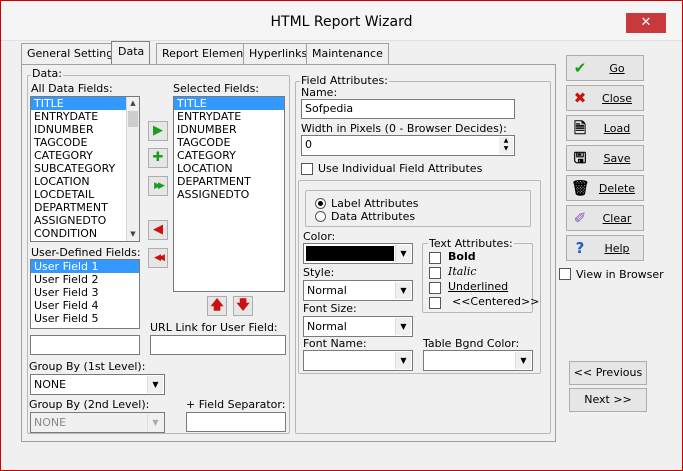 This screenshot has height=471, width=683. Describe the element at coordinates (217, 306) in the screenshot. I see `move-up-button: 🡅` at that location.